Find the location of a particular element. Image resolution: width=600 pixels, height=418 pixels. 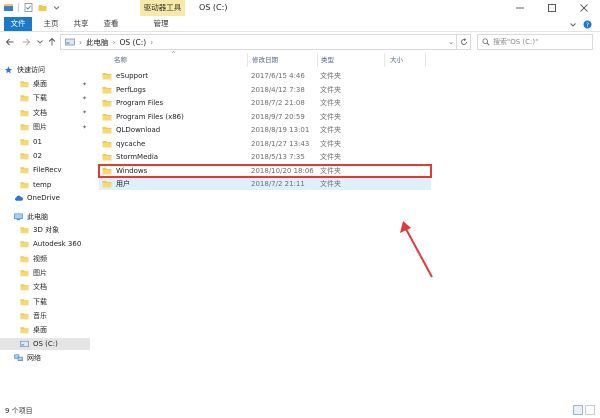

forward-button is located at coordinates (26, 42).